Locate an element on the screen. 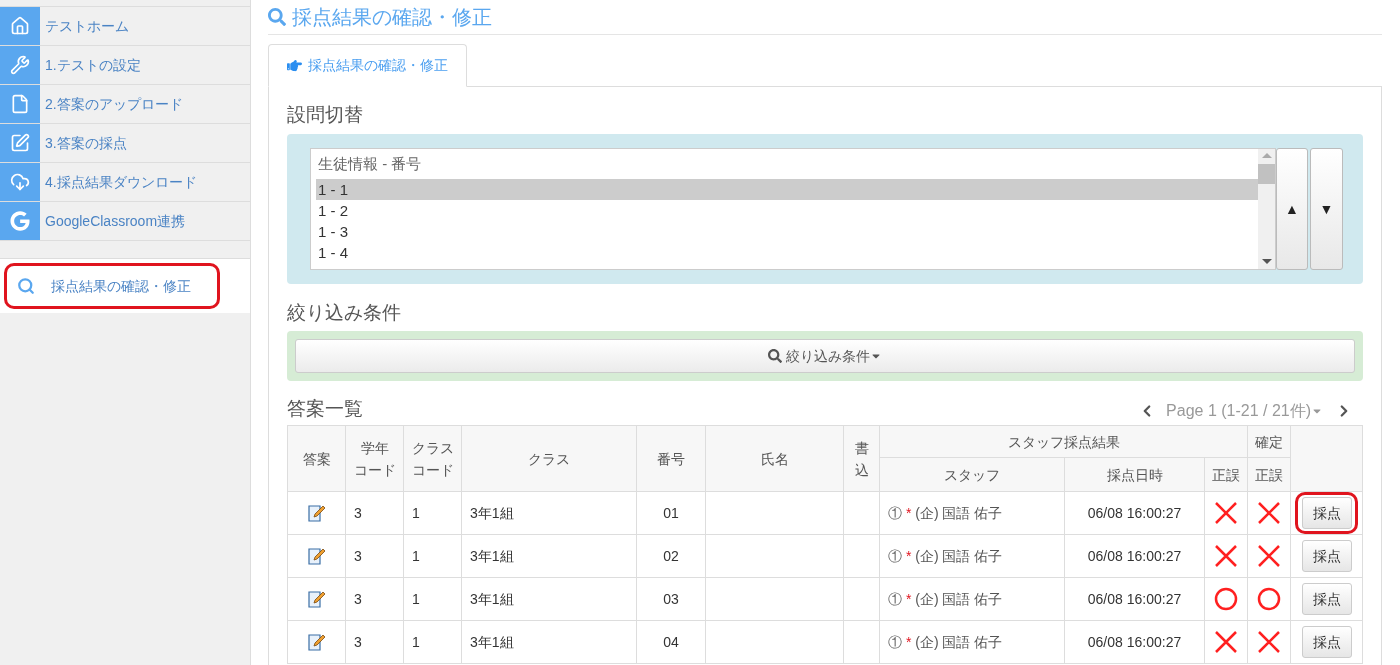  column-header: 氏名 is located at coordinates (774, 458).